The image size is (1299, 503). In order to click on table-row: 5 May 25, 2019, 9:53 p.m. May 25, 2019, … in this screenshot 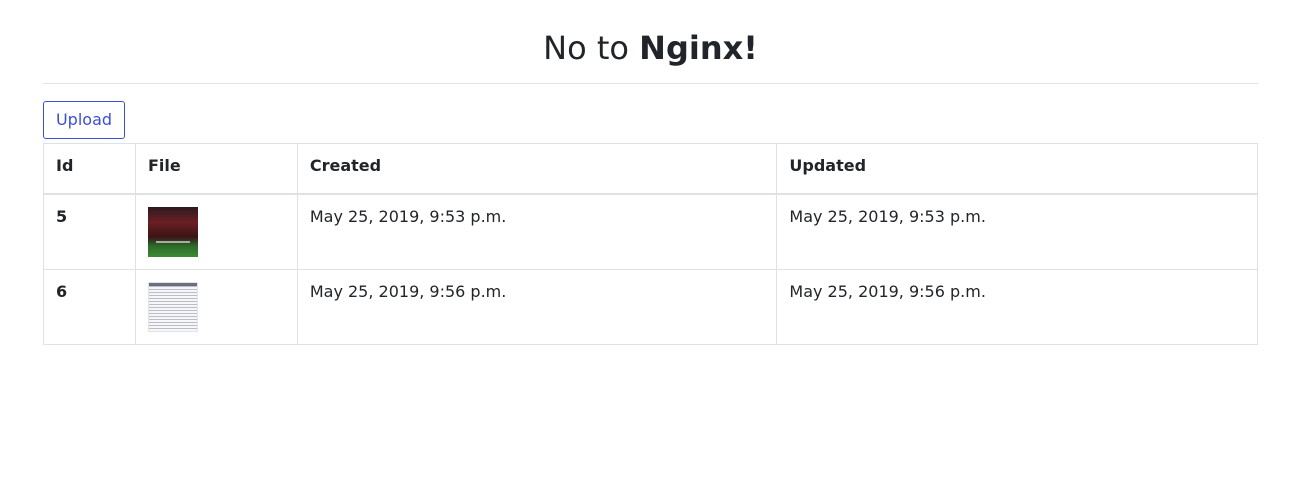, I will do `click(650, 231)`.